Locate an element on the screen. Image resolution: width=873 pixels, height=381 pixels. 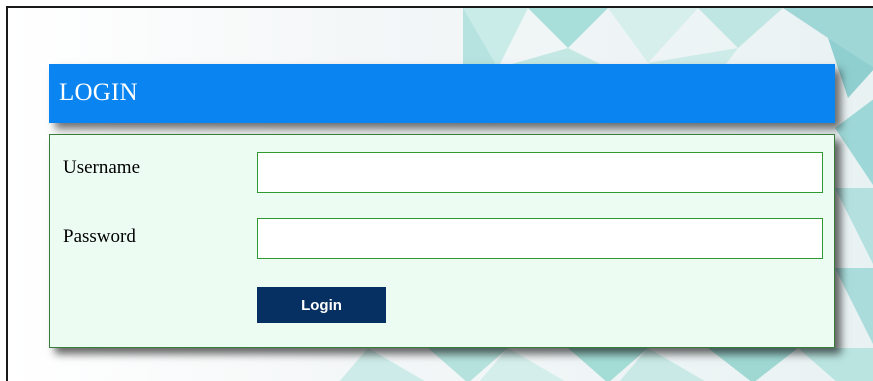
password-input is located at coordinates (540, 238).